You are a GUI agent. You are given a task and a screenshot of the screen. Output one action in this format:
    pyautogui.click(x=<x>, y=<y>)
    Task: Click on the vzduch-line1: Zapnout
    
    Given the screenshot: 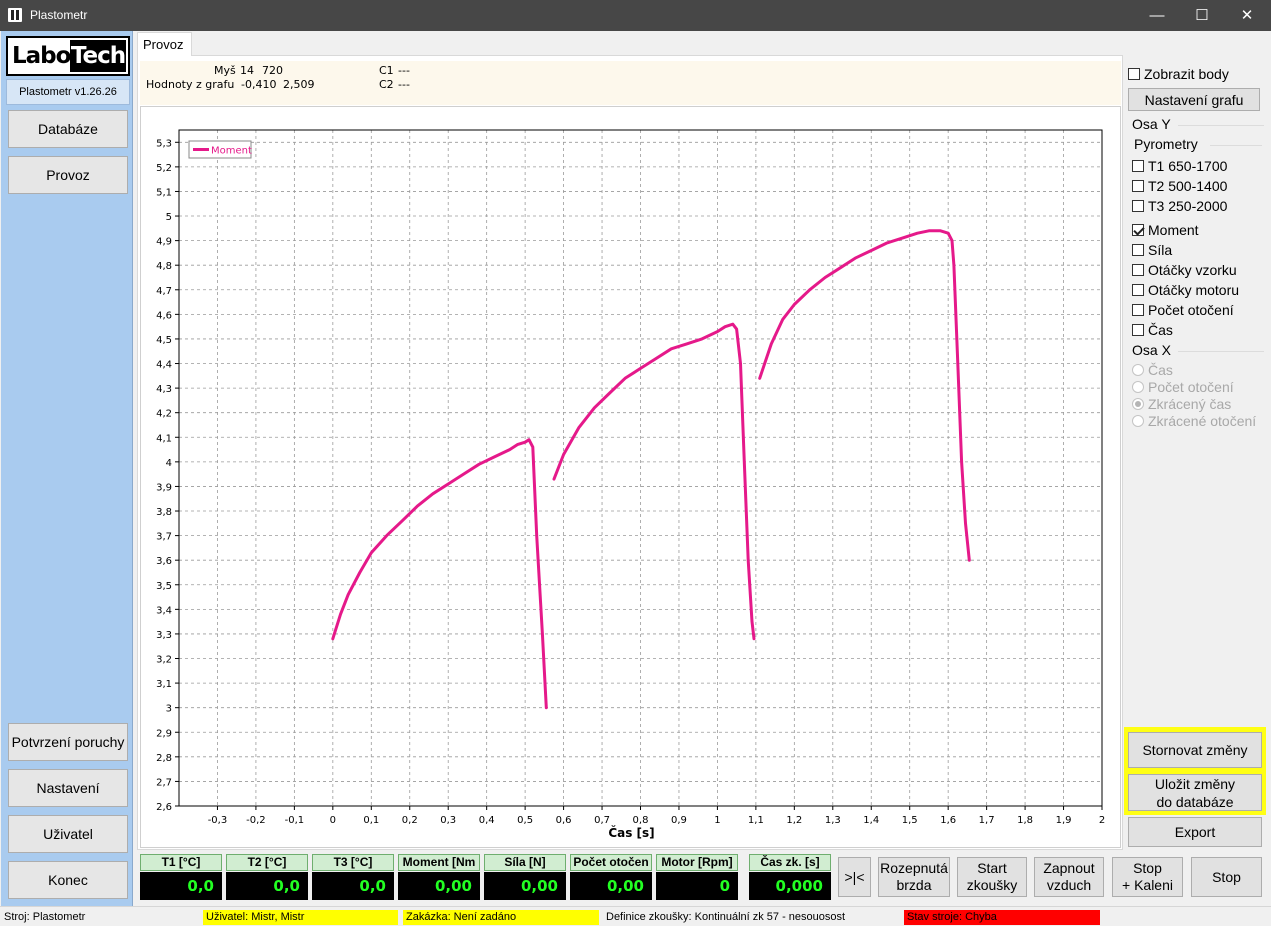 What is the action you would take?
    pyautogui.click(x=1069, y=868)
    